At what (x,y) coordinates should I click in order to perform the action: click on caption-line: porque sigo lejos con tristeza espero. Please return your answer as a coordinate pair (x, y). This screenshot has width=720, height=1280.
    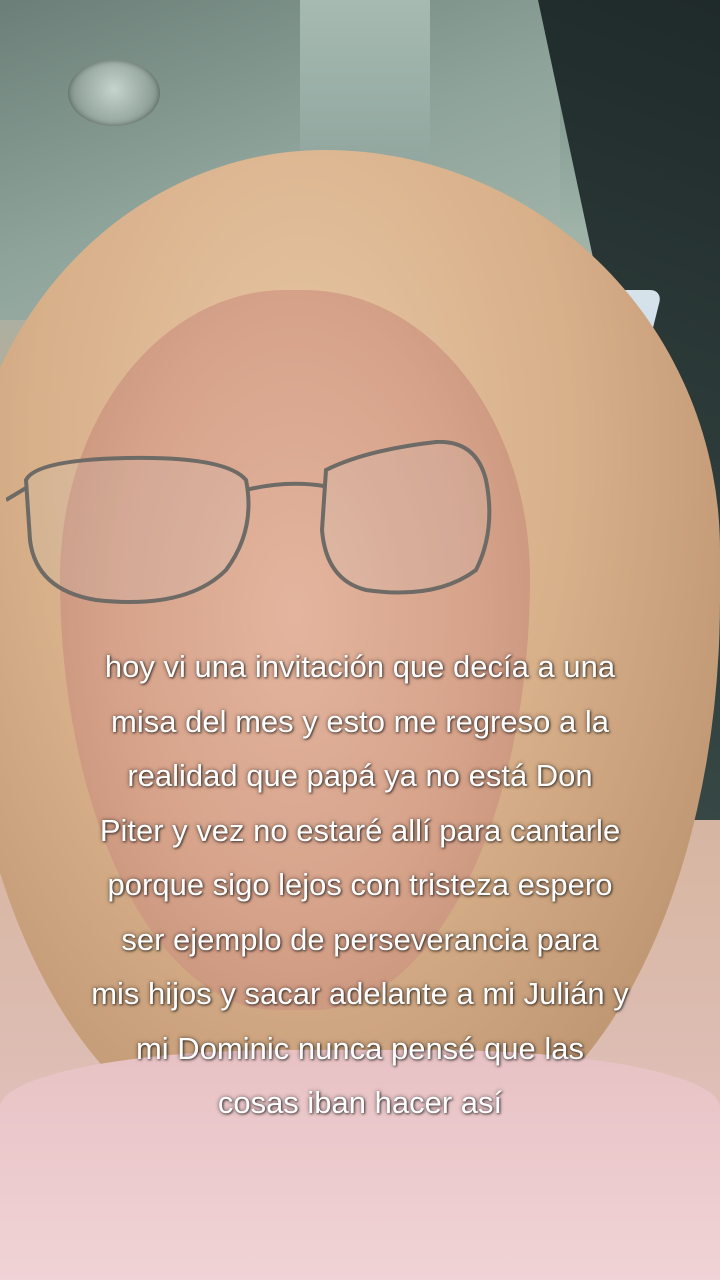
    Looking at the image, I should click on (360, 884).